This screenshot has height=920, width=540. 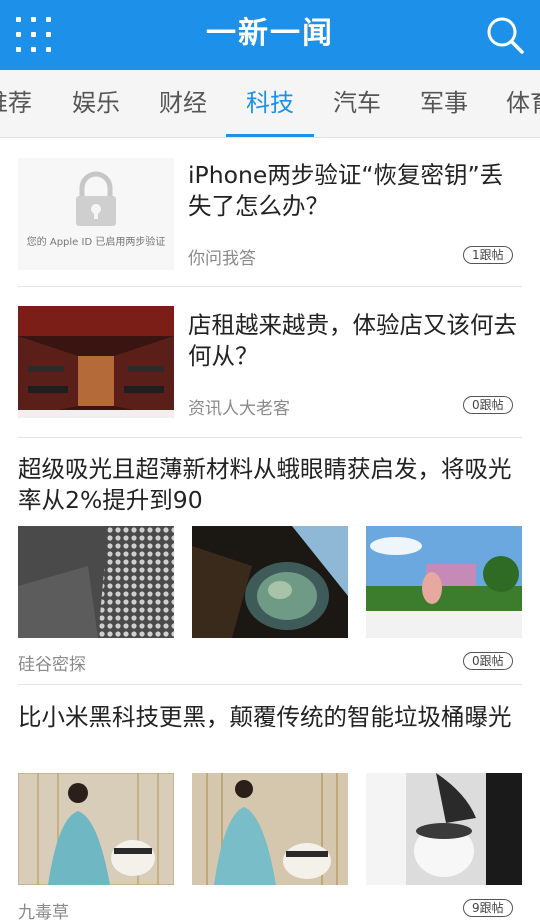 What do you see at coordinates (270, 135) in the screenshot?
I see `active-tab-indicator` at bounding box center [270, 135].